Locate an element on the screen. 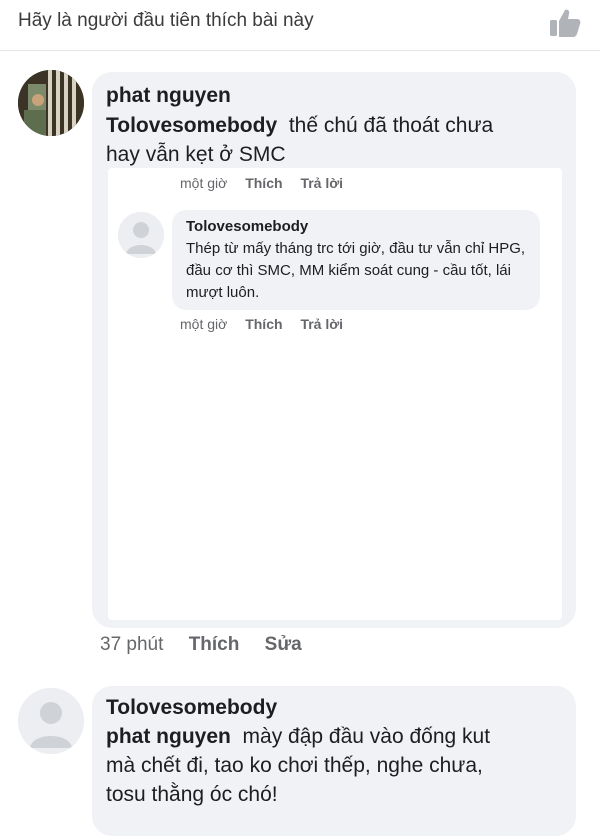  reply-author: Tolovesomebody is located at coordinates (247, 226).